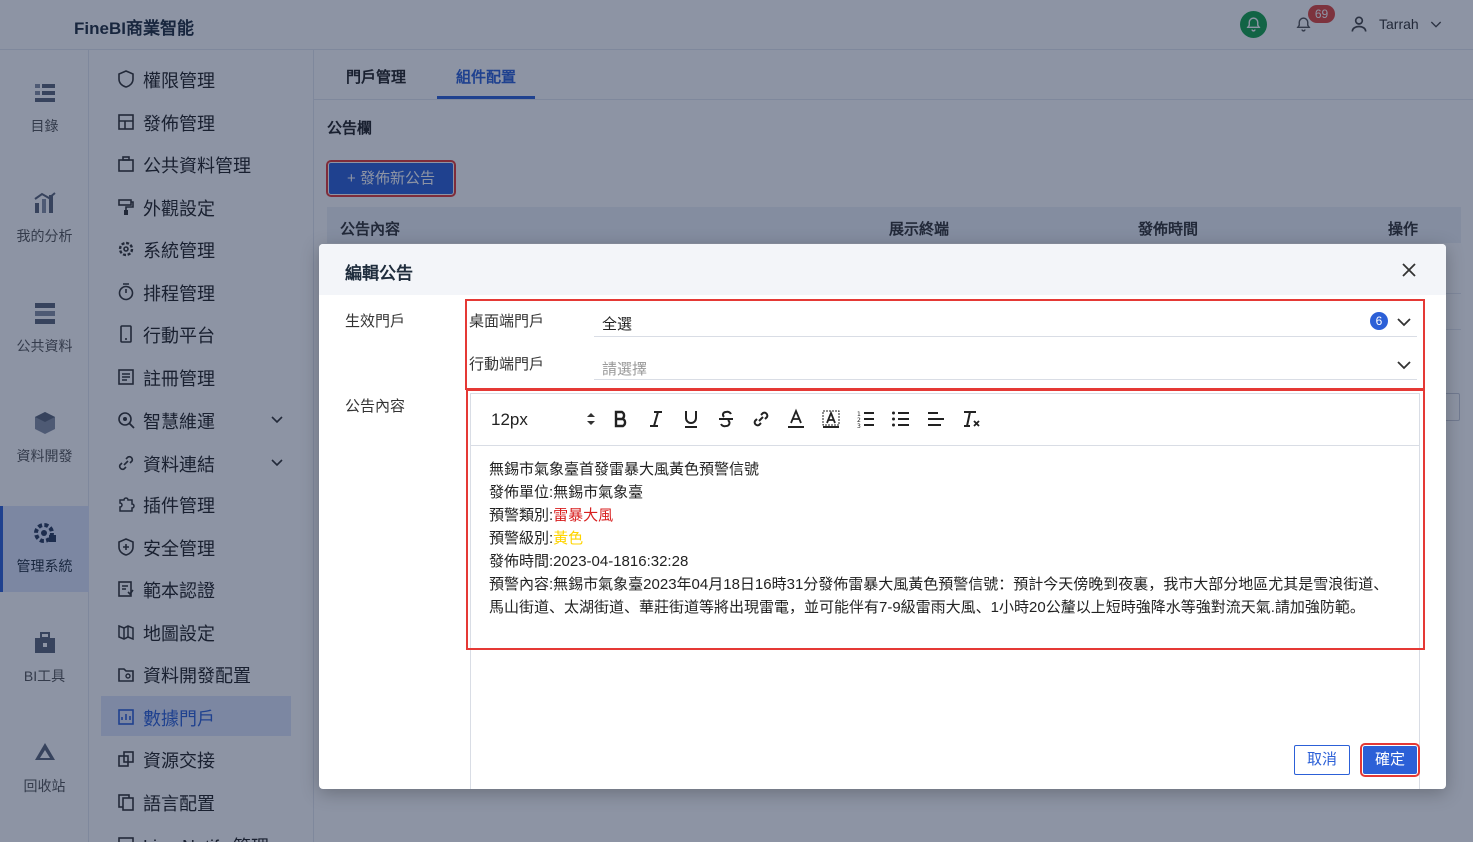  Describe the element at coordinates (568, 538) in the screenshot. I see `warning-level-value: 黃色` at that location.